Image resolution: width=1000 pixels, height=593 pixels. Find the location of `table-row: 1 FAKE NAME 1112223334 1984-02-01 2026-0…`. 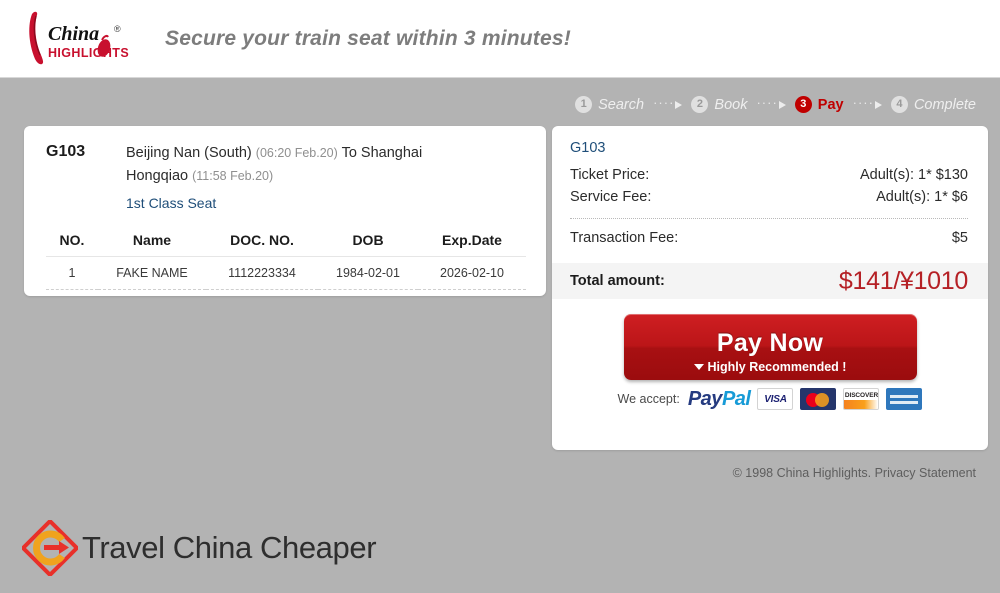

table-row: 1 FAKE NAME 1112223334 1984-02-01 2026-0… is located at coordinates (286, 273).